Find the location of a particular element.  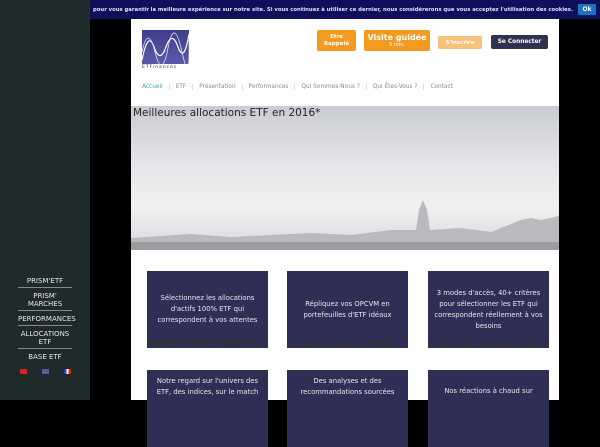

flag-french-icon is located at coordinates (67, 371).